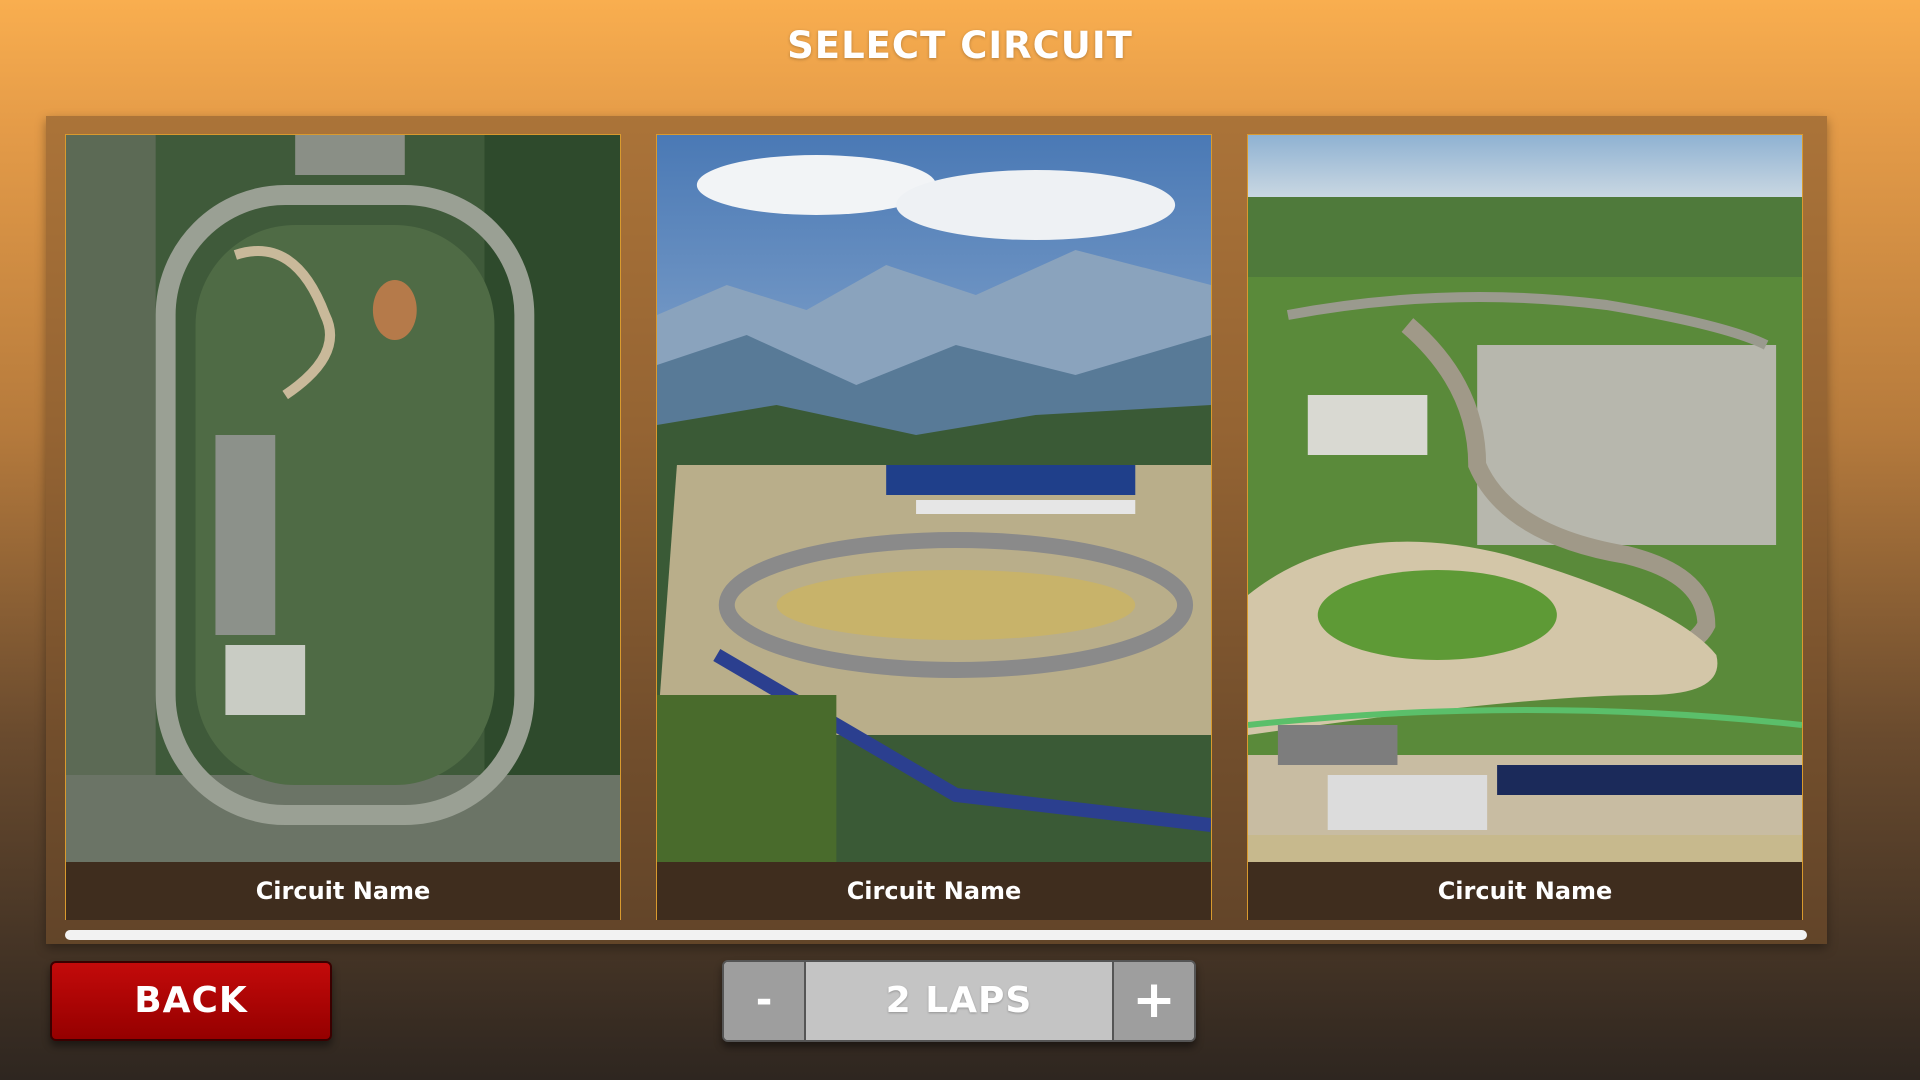 The image size is (1920, 1080). Describe the element at coordinates (936, 935) in the screenshot. I see `carousel-scrollbar` at that location.